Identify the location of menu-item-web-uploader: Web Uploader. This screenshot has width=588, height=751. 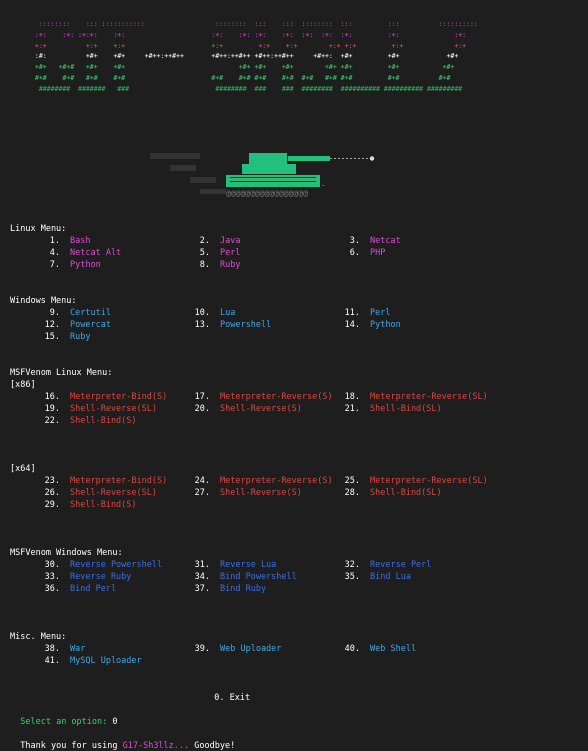
(250, 649).